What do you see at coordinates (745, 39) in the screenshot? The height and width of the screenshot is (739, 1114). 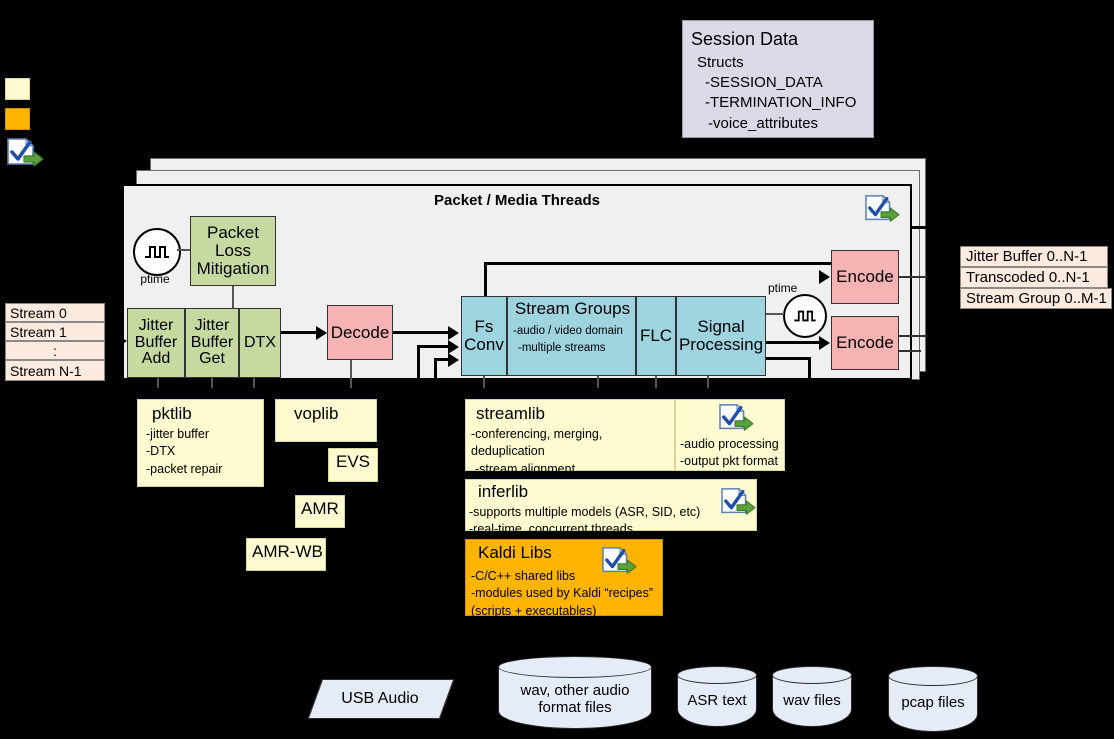 I see `session-data-title: Session Data` at bounding box center [745, 39].